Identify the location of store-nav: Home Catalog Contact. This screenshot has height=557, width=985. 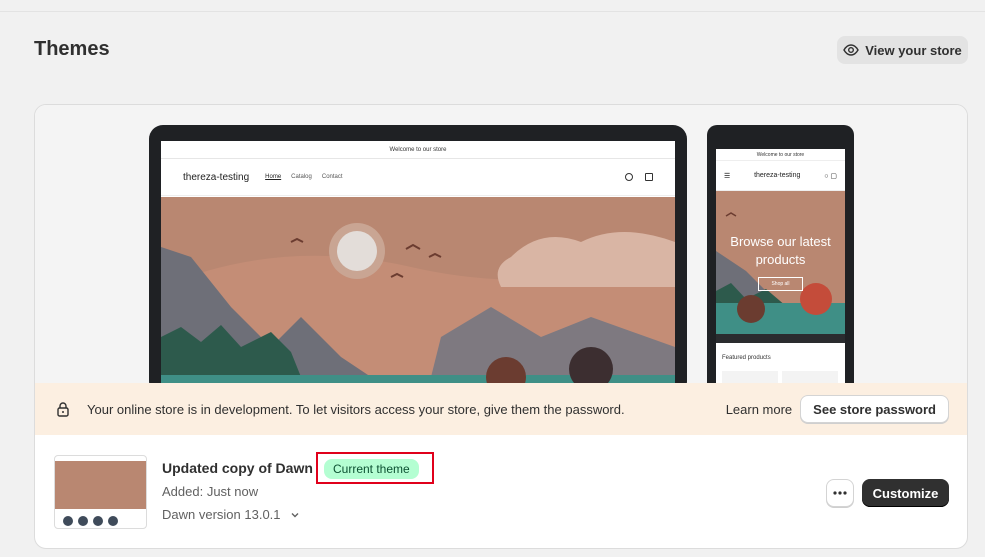
(303, 177).